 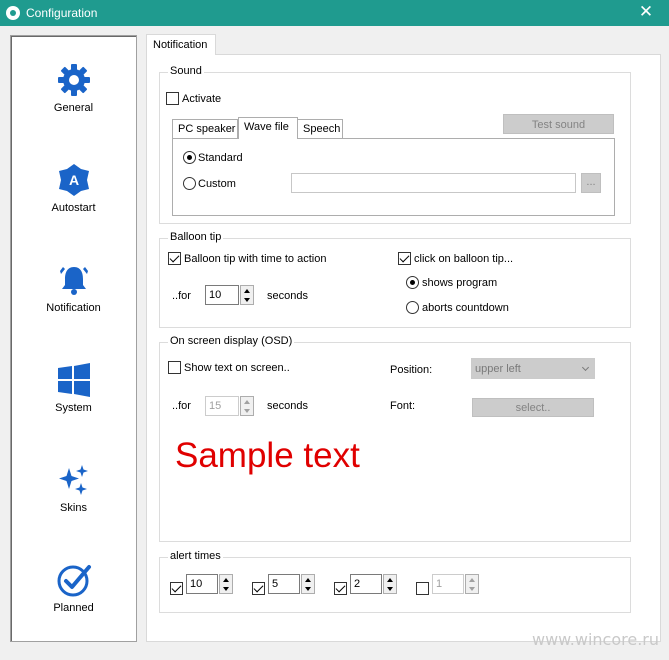 I want to click on sidebar-item-autostart: A Autostart, so click(x=73, y=202).